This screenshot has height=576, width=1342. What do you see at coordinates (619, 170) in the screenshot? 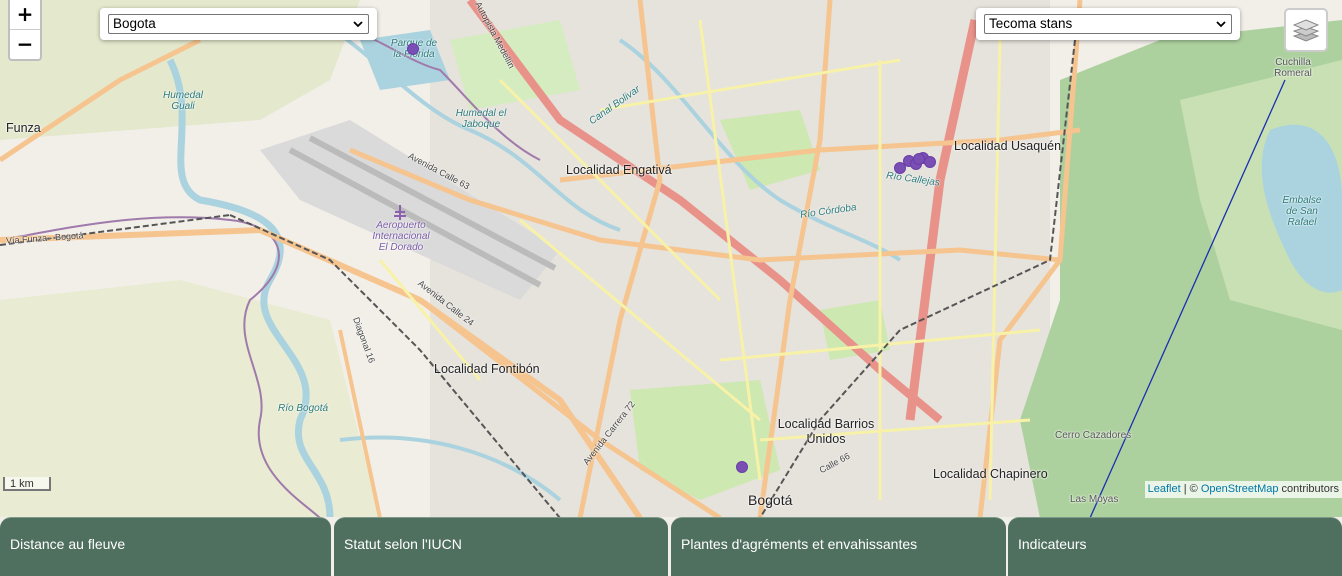
I see `place-label-engativa: Localidad Engativá` at bounding box center [619, 170].